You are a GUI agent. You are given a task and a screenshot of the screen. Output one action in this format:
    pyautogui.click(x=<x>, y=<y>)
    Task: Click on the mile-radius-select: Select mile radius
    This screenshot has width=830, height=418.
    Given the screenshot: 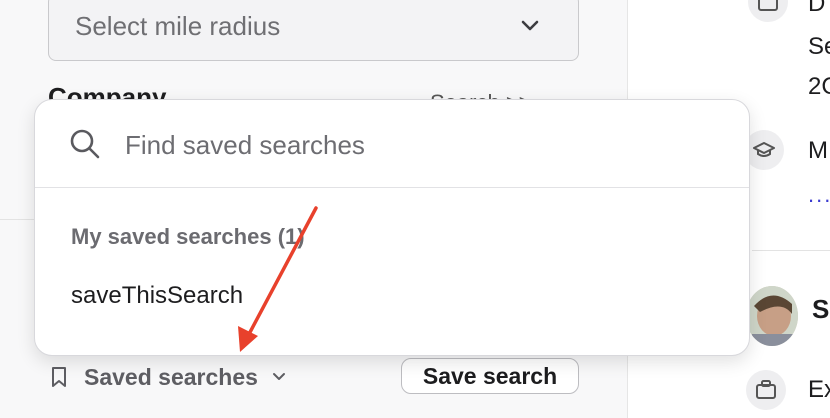 What is the action you would take?
    pyautogui.click(x=313, y=30)
    